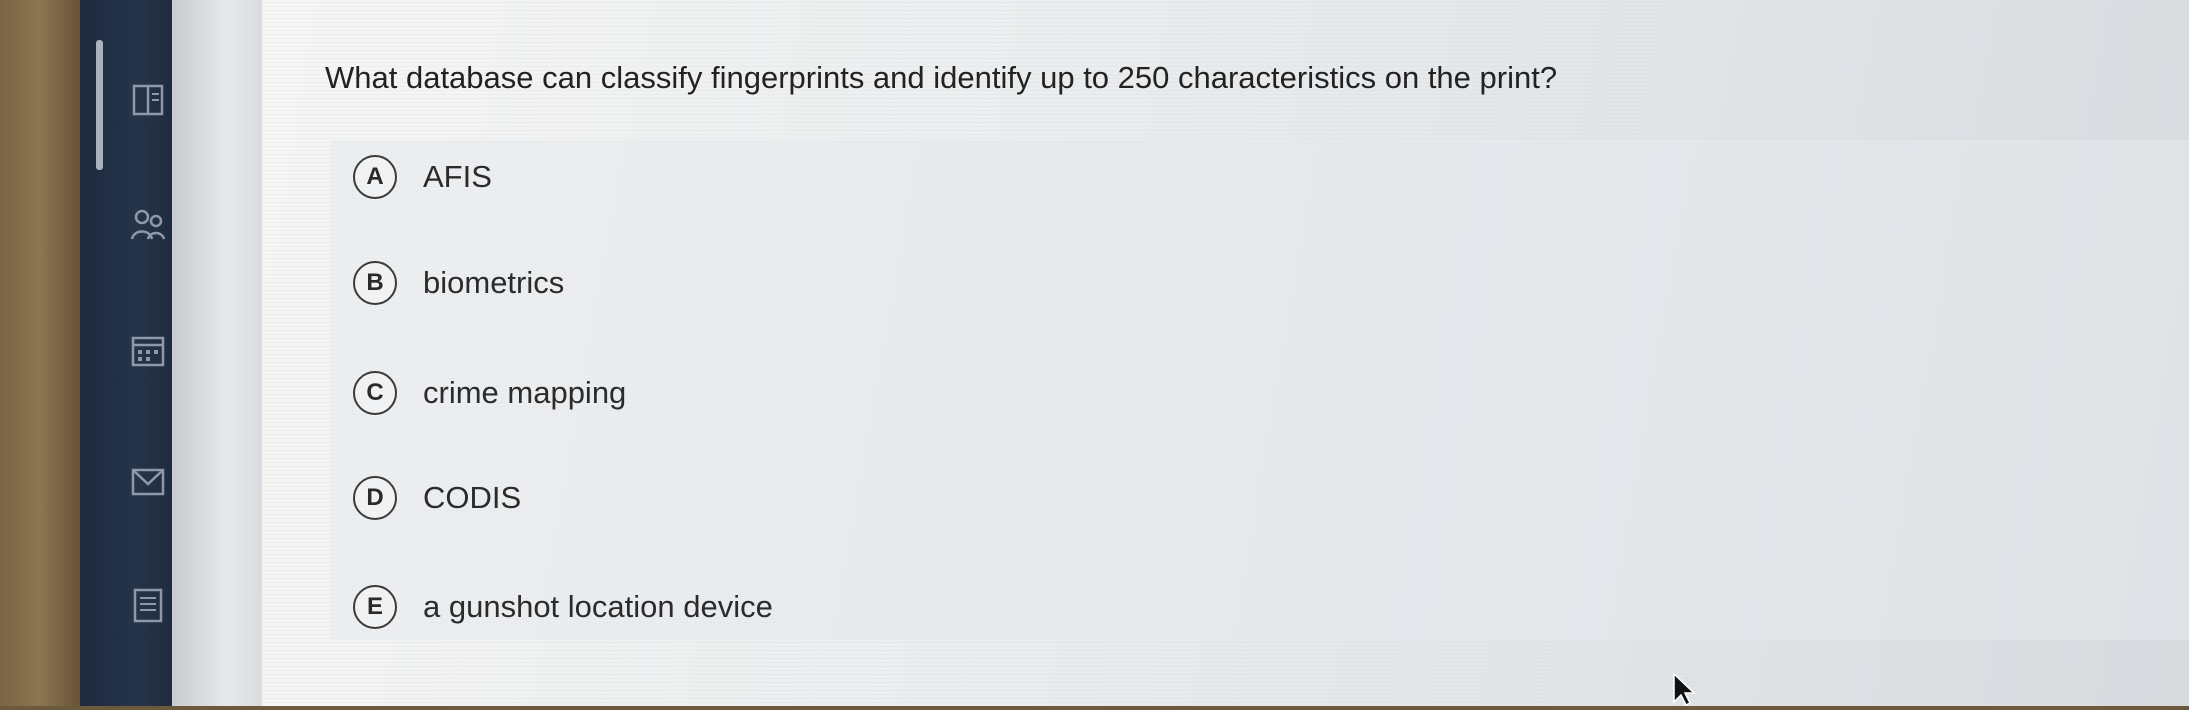 This screenshot has height=710, width=2189. Describe the element at coordinates (524, 393) in the screenshot. I see `option-text: crime mapping` at that location.